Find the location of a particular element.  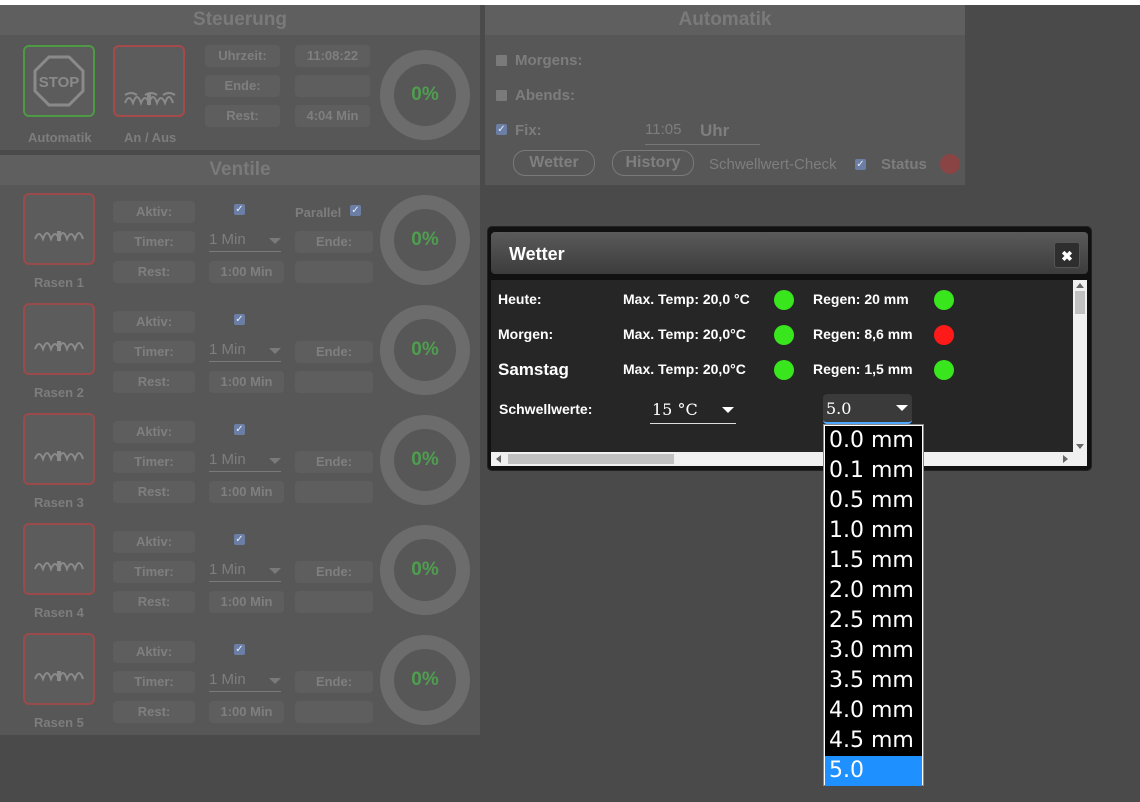

temp-threshold-select: 15 °C is located at coordinates (693, 411).